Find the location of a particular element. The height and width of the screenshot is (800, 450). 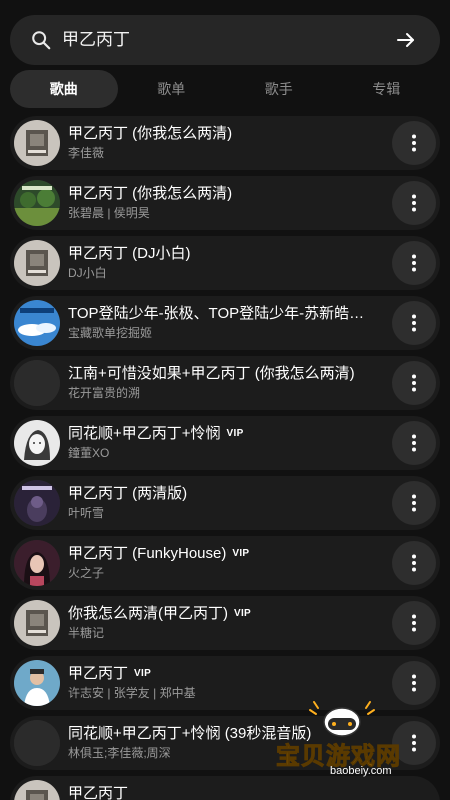

song-row: 同花顺+甲乙丙丁+怜悯 VIP 鐘董XO is located at coordinates (225, 443).